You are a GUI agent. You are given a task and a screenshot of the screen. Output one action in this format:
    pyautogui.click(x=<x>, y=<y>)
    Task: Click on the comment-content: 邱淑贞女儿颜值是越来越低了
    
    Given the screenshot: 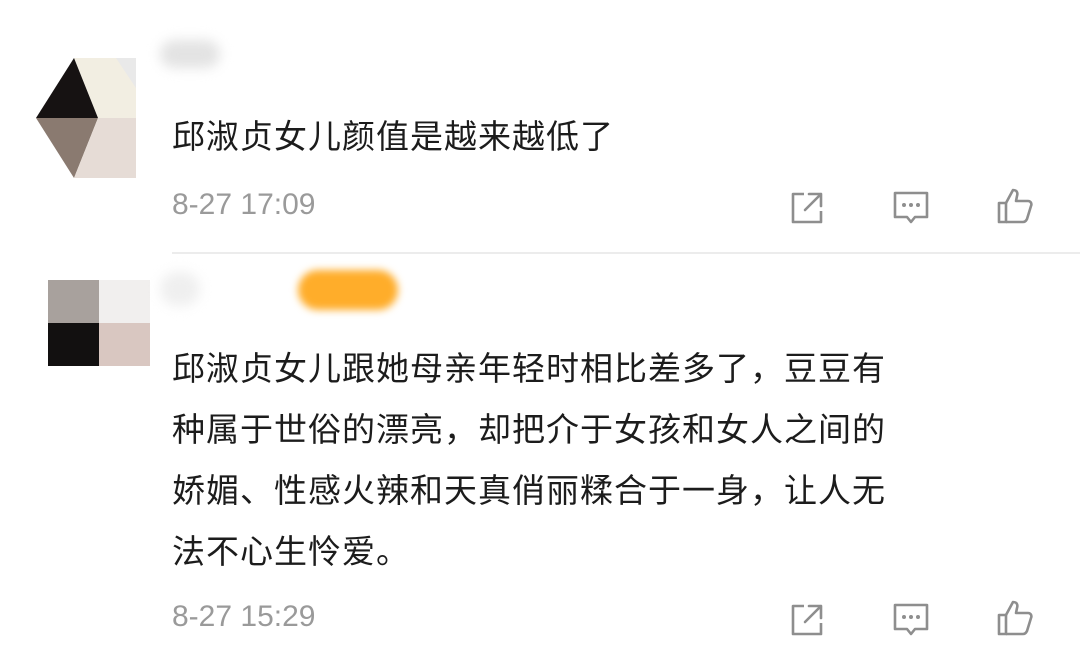 What is the action you would take?
    pyautogui.click(x=592, y=136)
    